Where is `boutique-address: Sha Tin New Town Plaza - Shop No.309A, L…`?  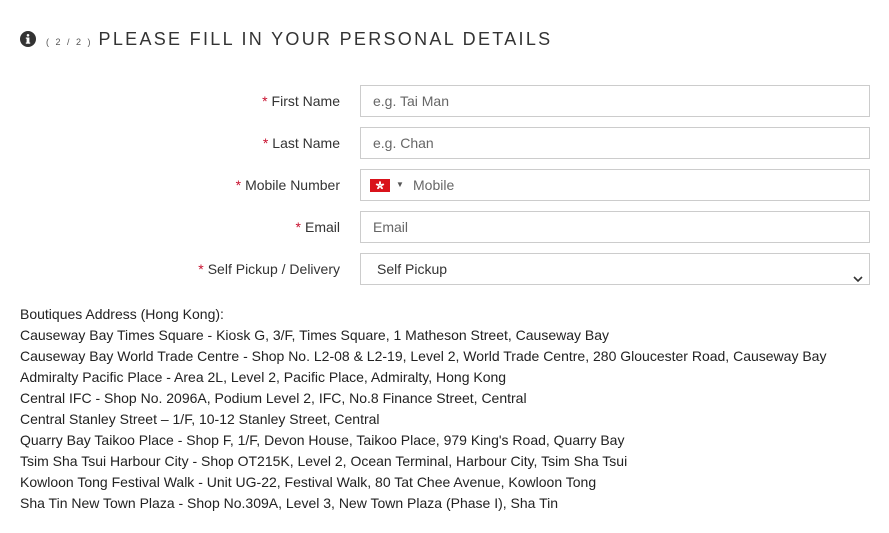 boutique-address: Sha Tin New Town Plaza - Shop No.309A, L… is located at coordinates (289, 503).